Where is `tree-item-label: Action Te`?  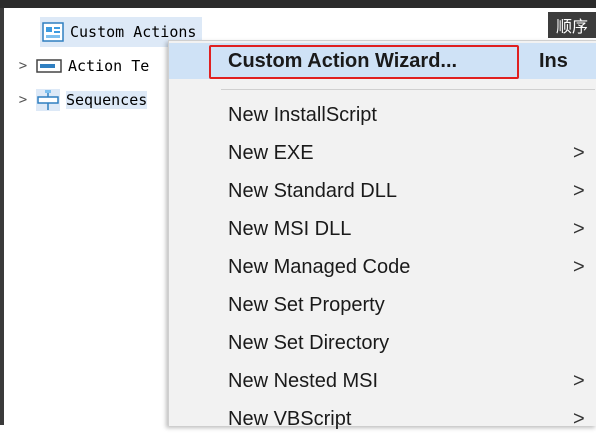 tree-item-label: Action Te is located at coordinates (109, 66).